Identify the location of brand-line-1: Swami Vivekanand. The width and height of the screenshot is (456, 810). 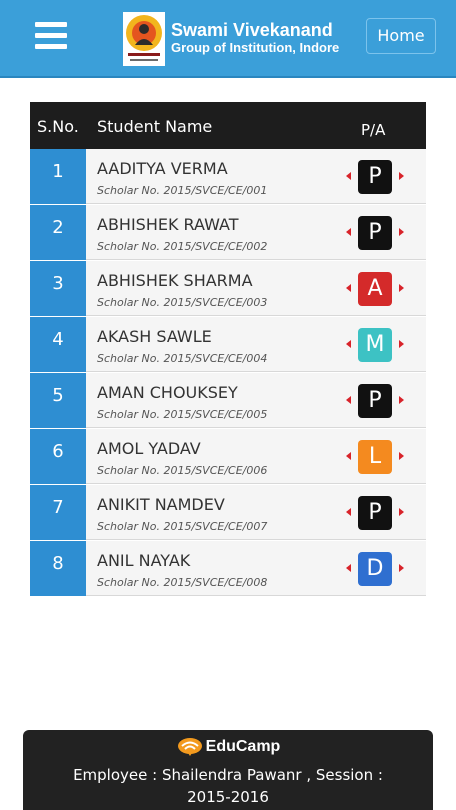
(252, 30).